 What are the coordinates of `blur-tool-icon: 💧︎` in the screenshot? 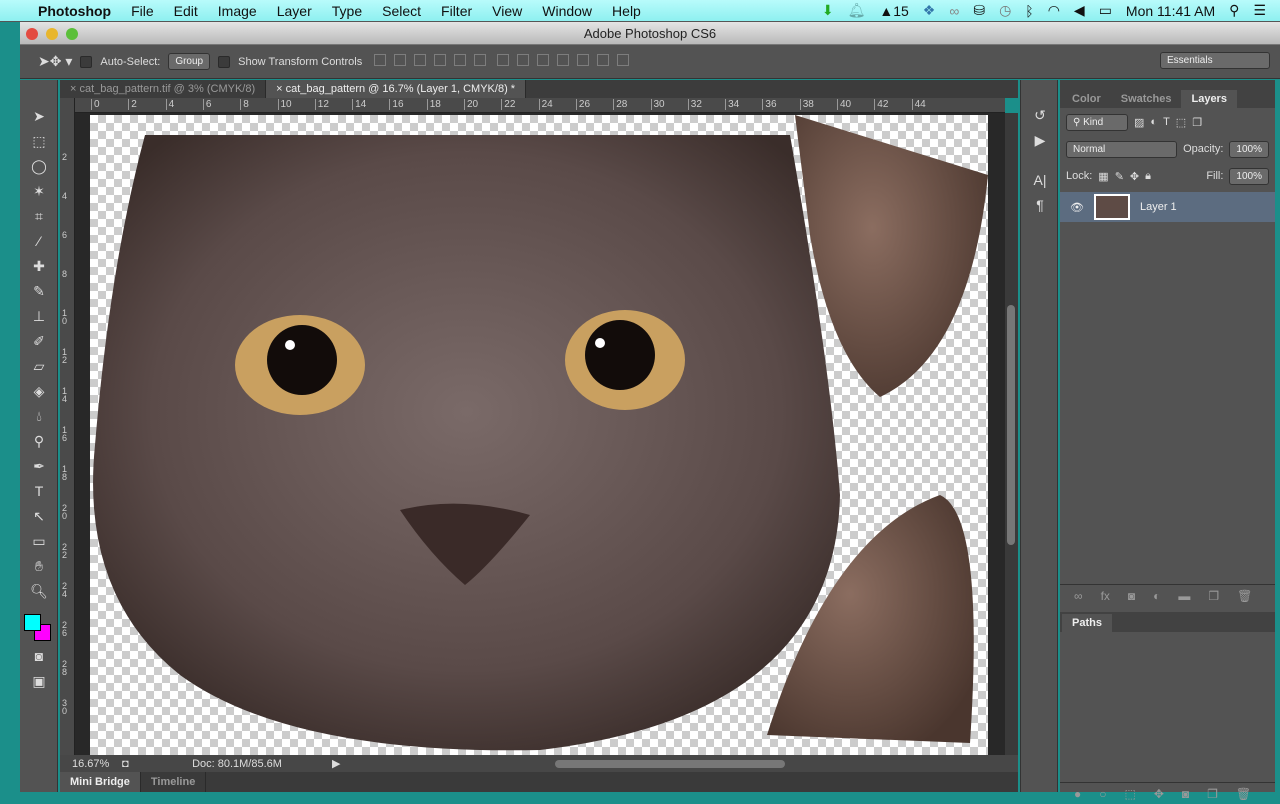 It's located at (39, 416).